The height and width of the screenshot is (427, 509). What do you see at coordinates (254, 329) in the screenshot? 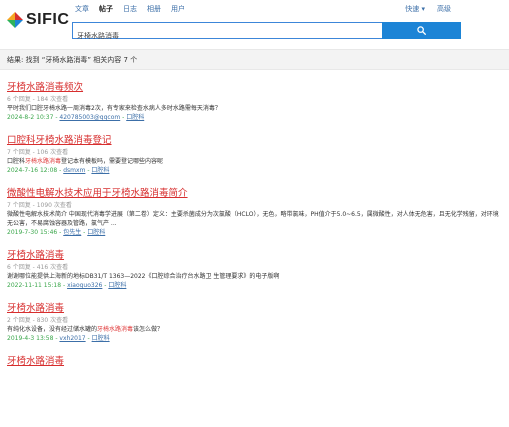
I see `result-snippet: 有纯化水设备，没有经过储水罐的牙椅水路消毒该怎么做？` at bounding box center [254, 329].